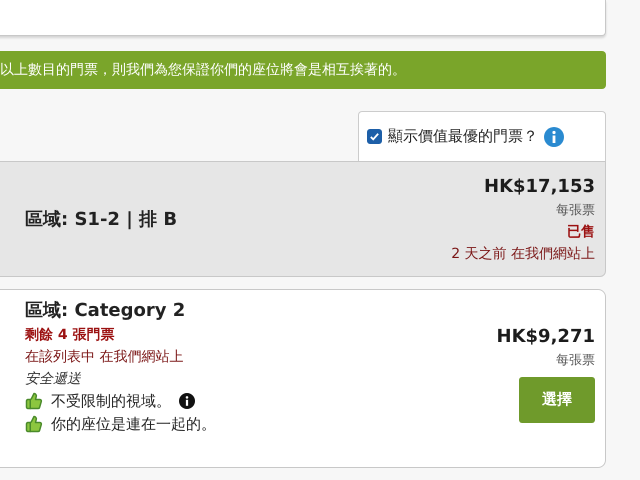  I want to click on info-icon, so click(187, 401).